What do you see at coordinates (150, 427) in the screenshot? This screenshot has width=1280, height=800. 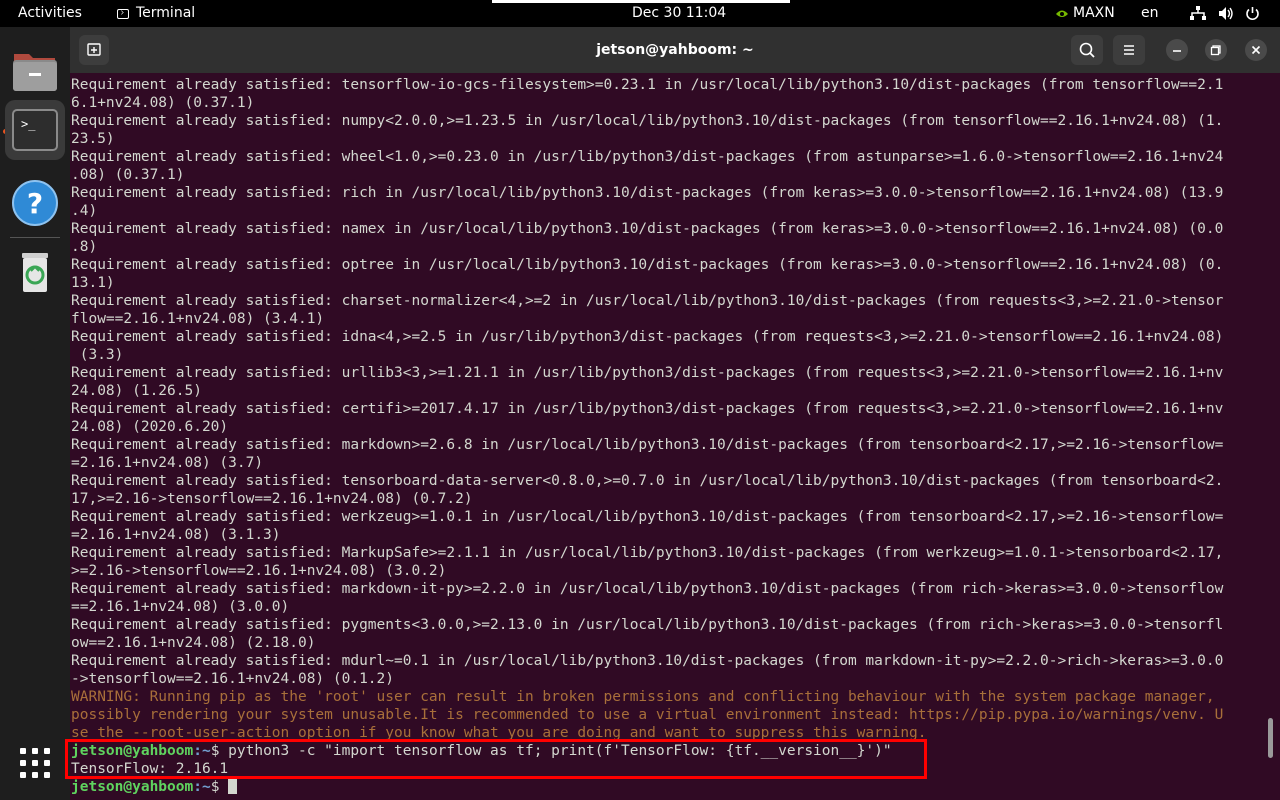 I see `output-line: 24.08) (2020.6.20)` at bounding box center [150, 427].